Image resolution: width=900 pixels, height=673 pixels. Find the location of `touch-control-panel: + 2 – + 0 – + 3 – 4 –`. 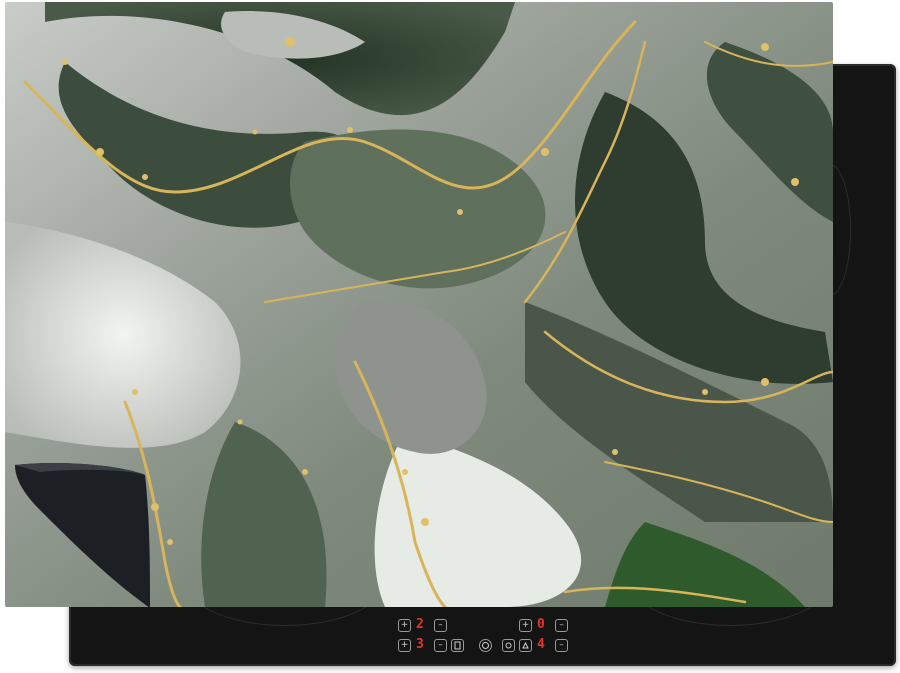

touch-control-panel: + 2 – + 0 – + 3 – 4 – is located at coordinates (490, 634).